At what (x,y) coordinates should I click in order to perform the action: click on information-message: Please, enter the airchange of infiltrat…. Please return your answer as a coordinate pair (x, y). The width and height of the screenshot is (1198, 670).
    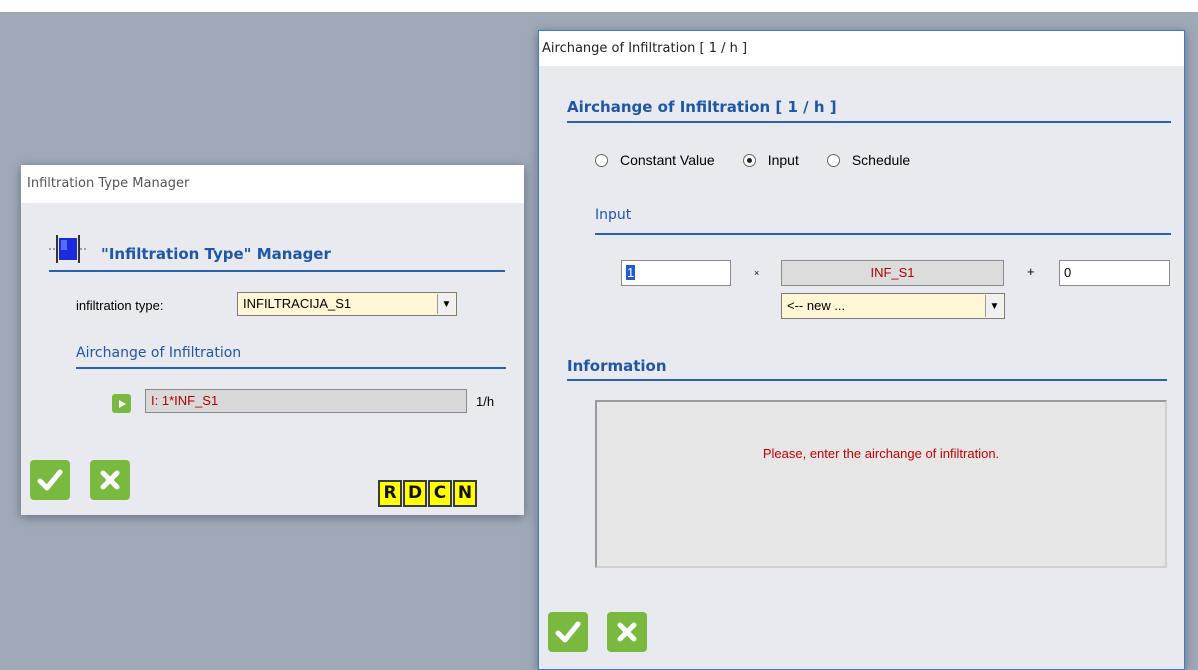
    Looking at the image, I should click on (881, 453).